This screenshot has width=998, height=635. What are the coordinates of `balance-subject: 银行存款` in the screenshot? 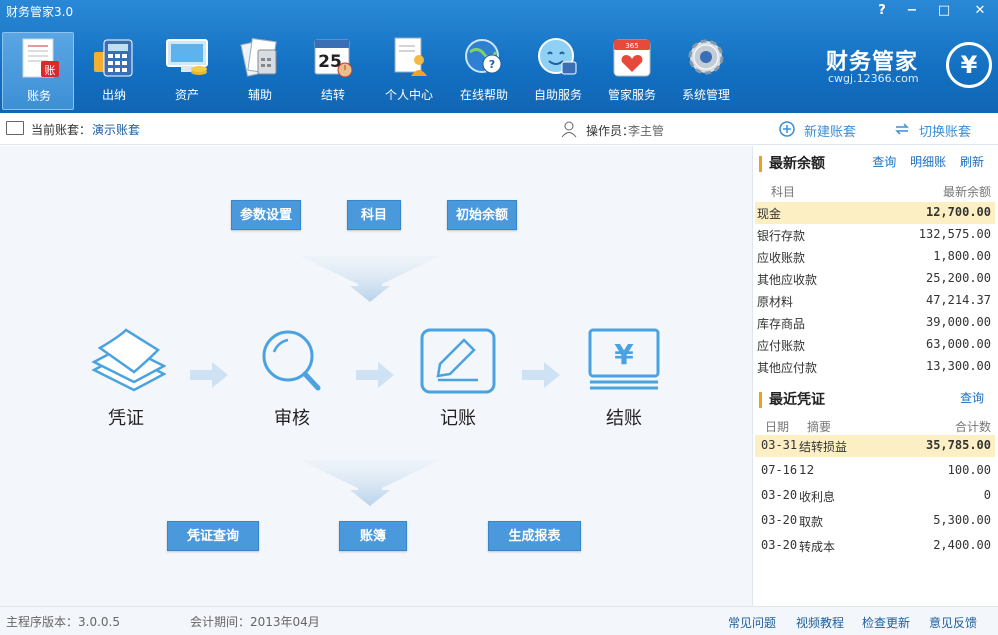 It's located at (781, 236).